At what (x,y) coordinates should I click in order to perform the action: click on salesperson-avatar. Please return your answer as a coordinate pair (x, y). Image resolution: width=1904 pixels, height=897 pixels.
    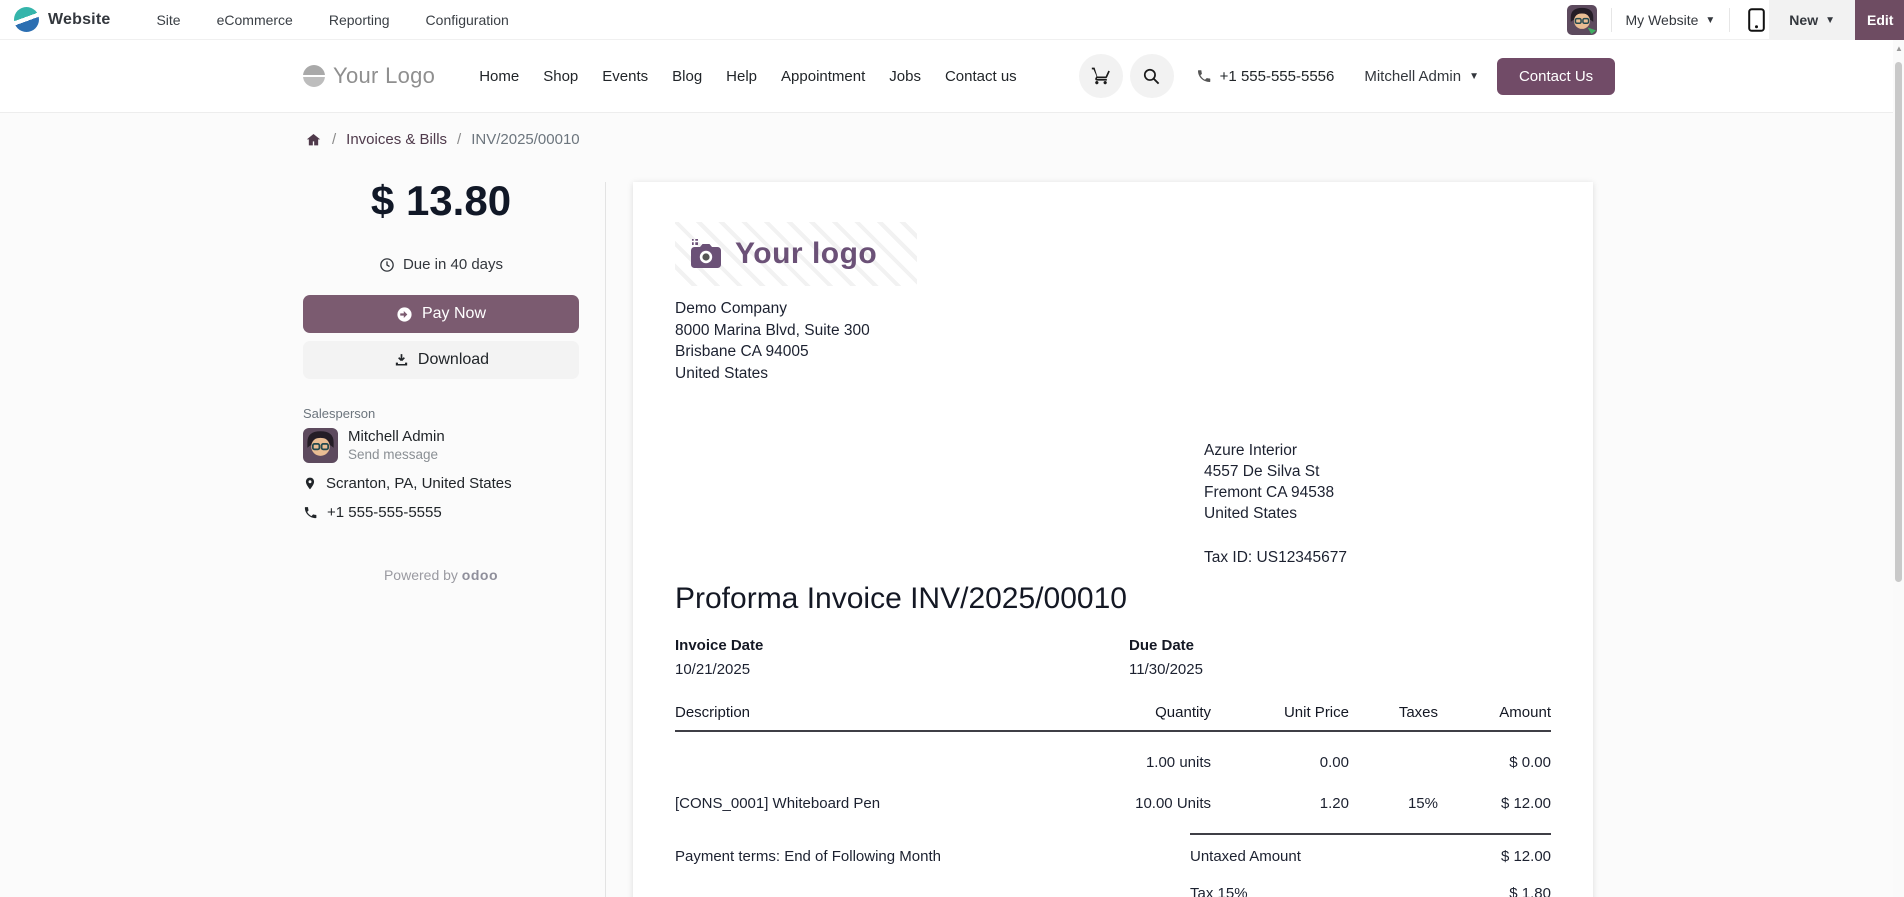
    Looking at the image, I should click on (320, 445).